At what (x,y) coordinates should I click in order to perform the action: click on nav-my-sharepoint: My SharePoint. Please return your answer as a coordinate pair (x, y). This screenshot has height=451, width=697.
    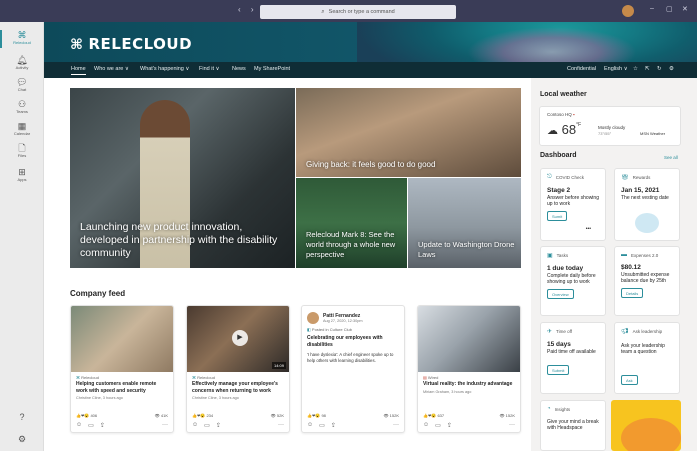
    Looking at the image, I should click on (272, 69).